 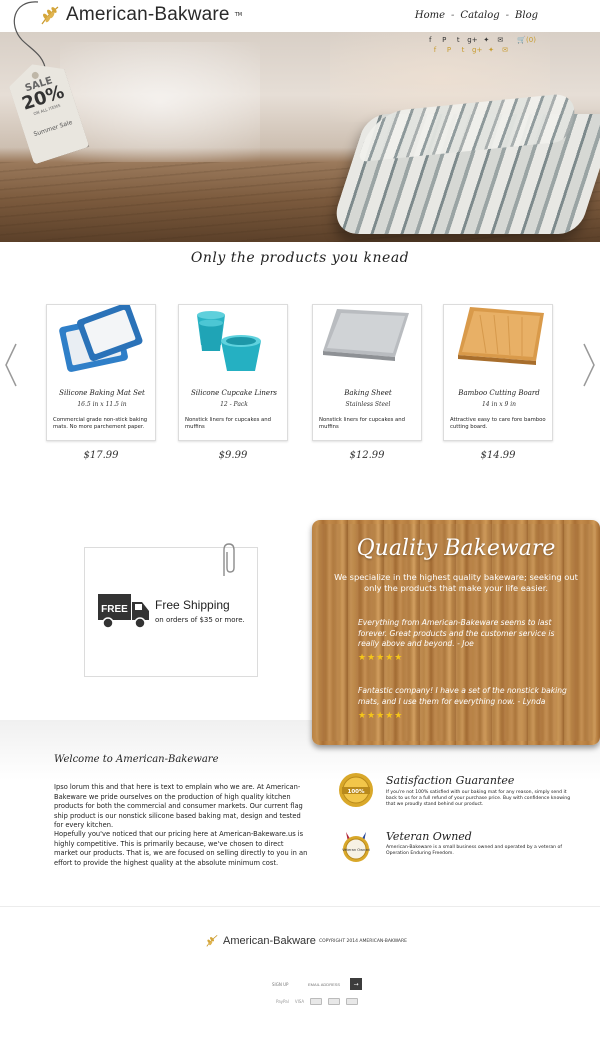 I want to click on veteran-seal-text: Veteran Owned, so click(x=356, y=850).